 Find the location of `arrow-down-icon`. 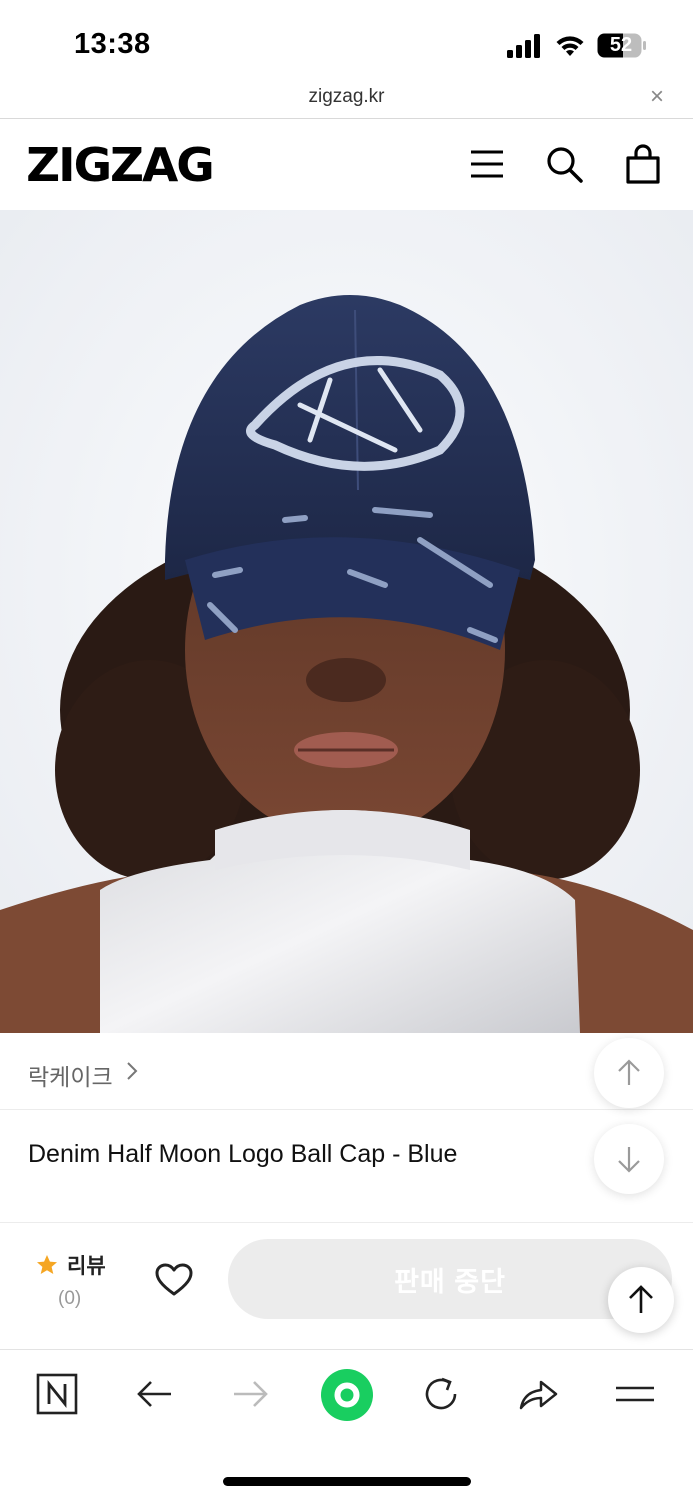

arrow-down-icon is located at coordinates (629, 1160).